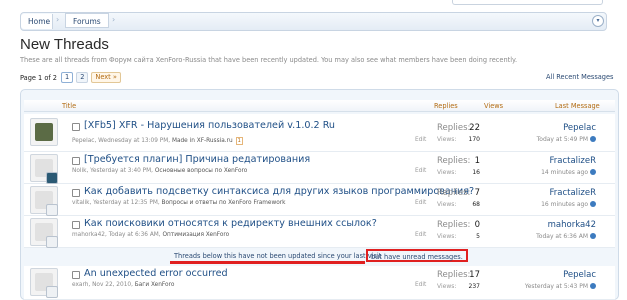  What do you see at coordinates (80, 203) in the screenshot?
I see `thread-author: vitalik` at bounding box center [80, 203].